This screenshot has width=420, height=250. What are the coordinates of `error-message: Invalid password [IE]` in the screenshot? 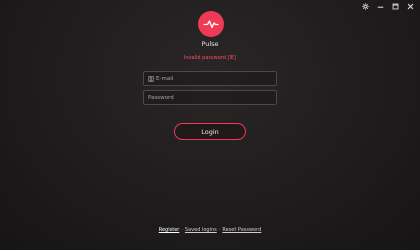 It's located at (210, 58).